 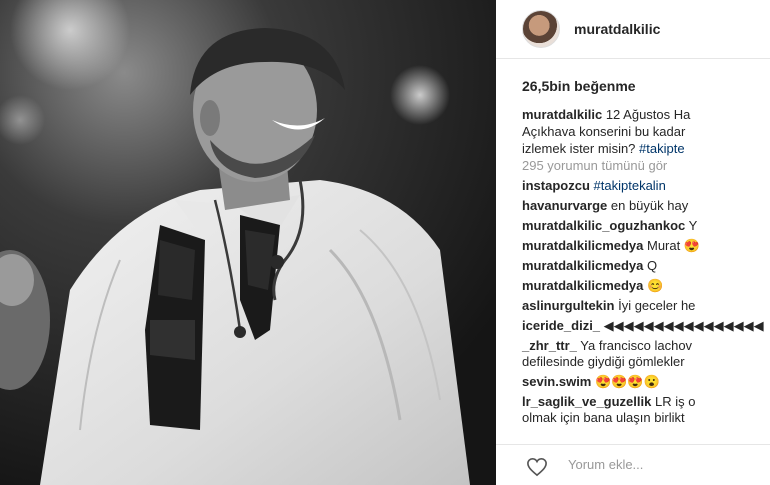 I want to click on comment: muratdalkilicmedya Murat 😍, so click(x=646, y=248).